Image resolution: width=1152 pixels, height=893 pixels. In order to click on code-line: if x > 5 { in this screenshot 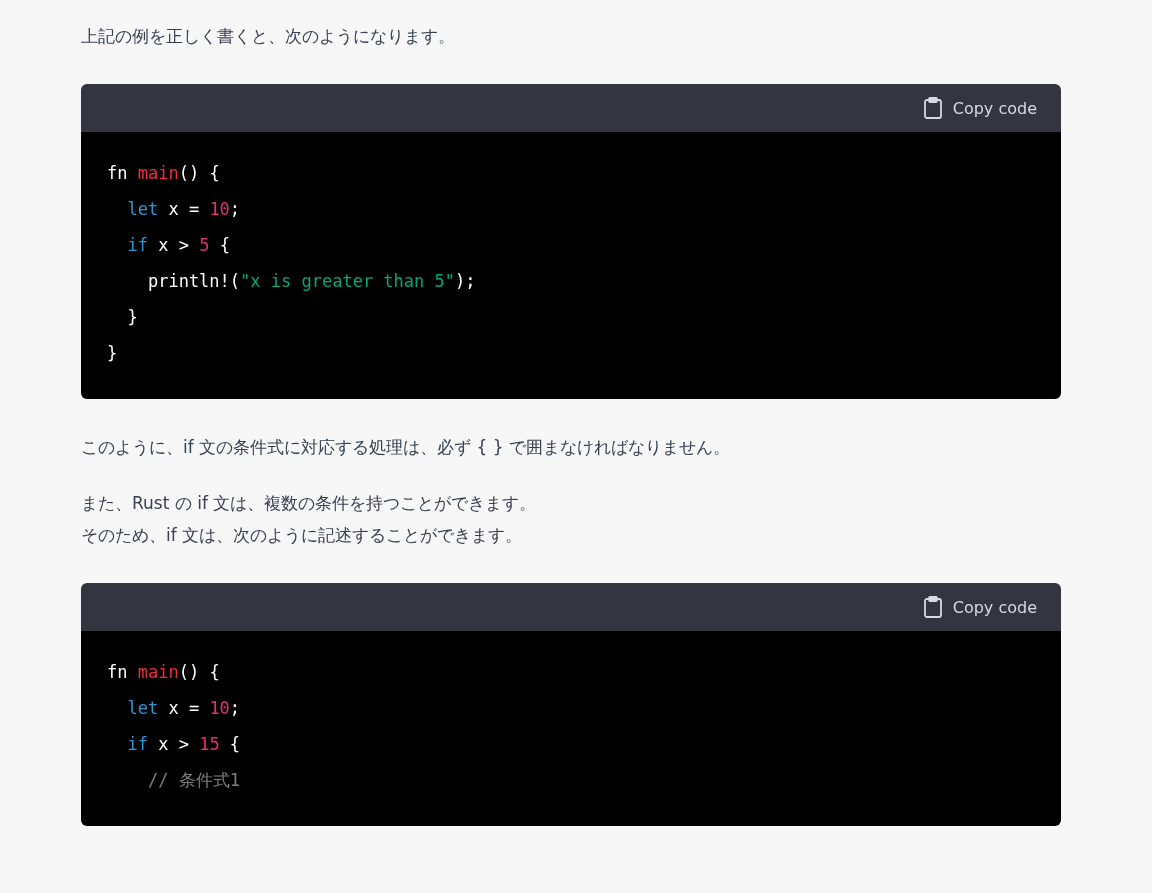, I will do `click(178, 245)`.